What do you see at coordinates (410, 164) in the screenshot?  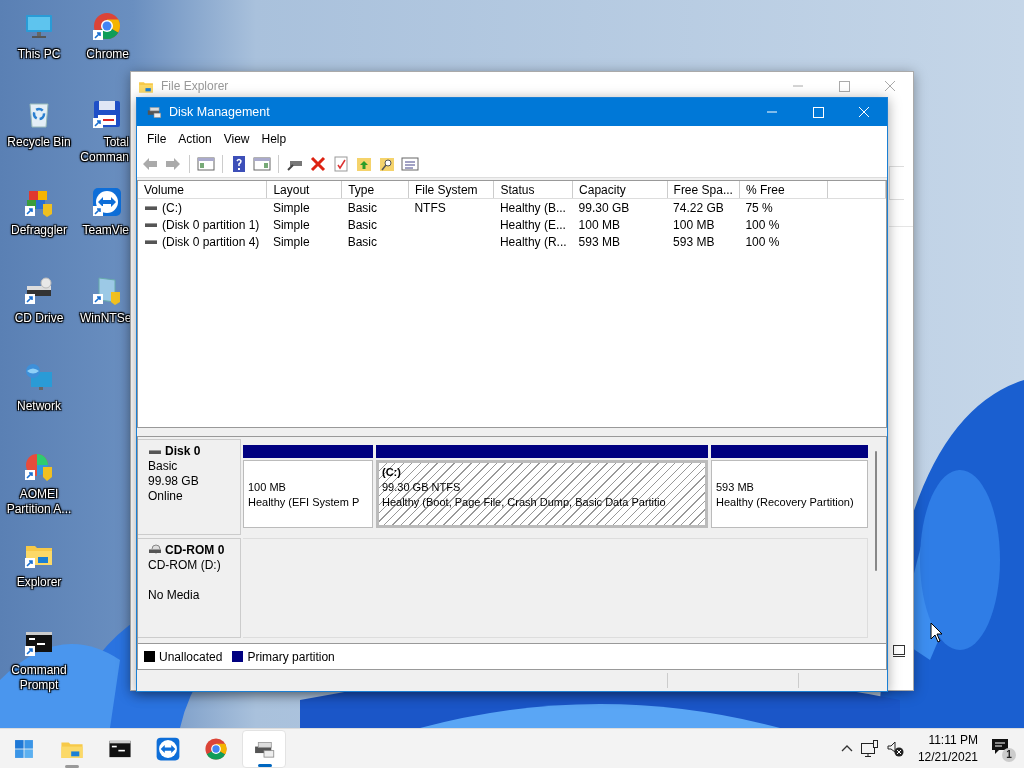 I see `list-view-icon` at bounding box center [410, 164].